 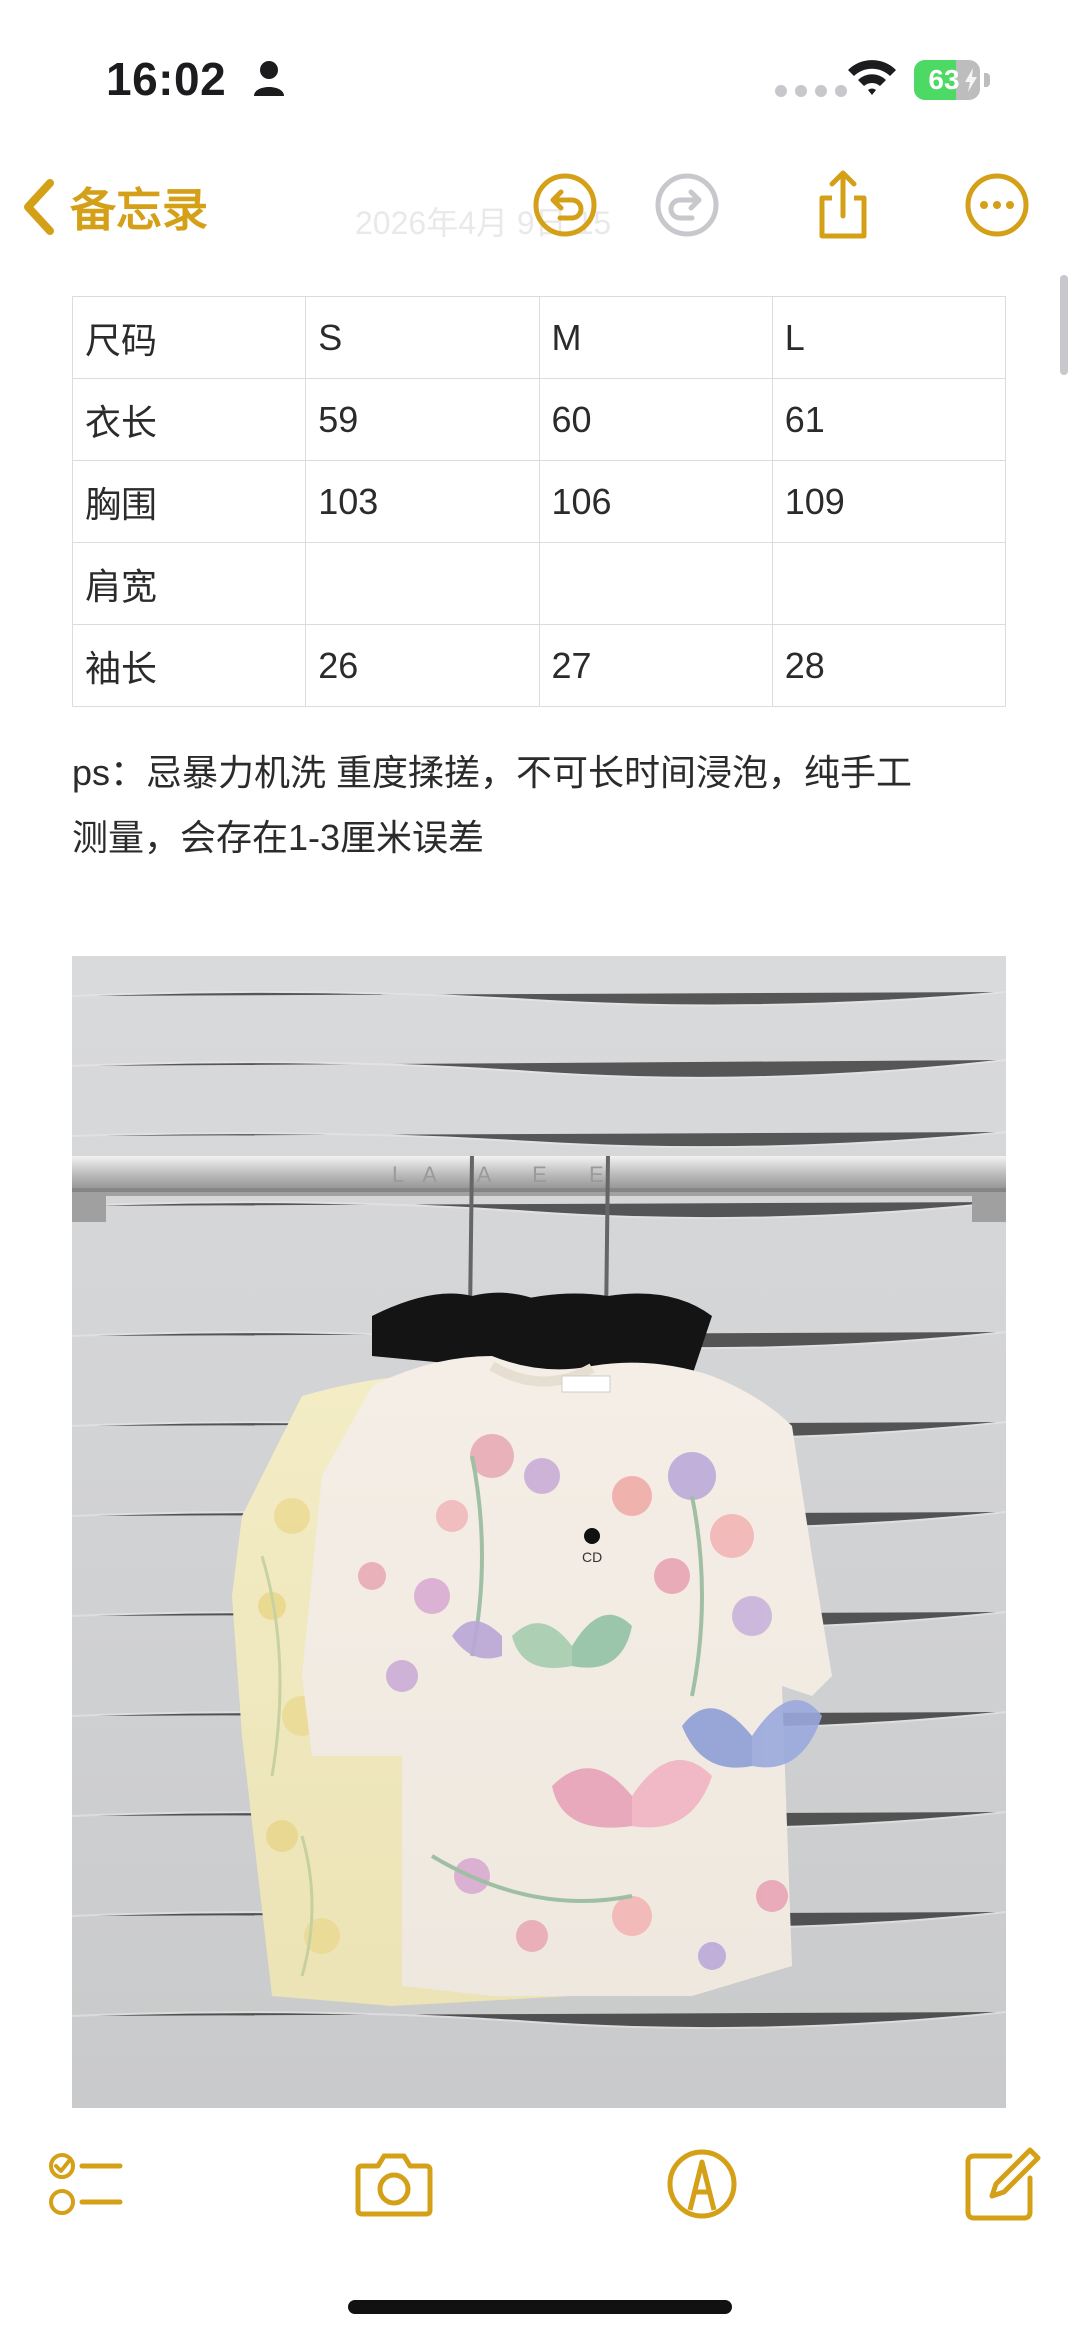 What do you see at coordinates (189, 665) in the screenshot?
I see `table-row-header: 袖长` at bounding box center [189, 665].